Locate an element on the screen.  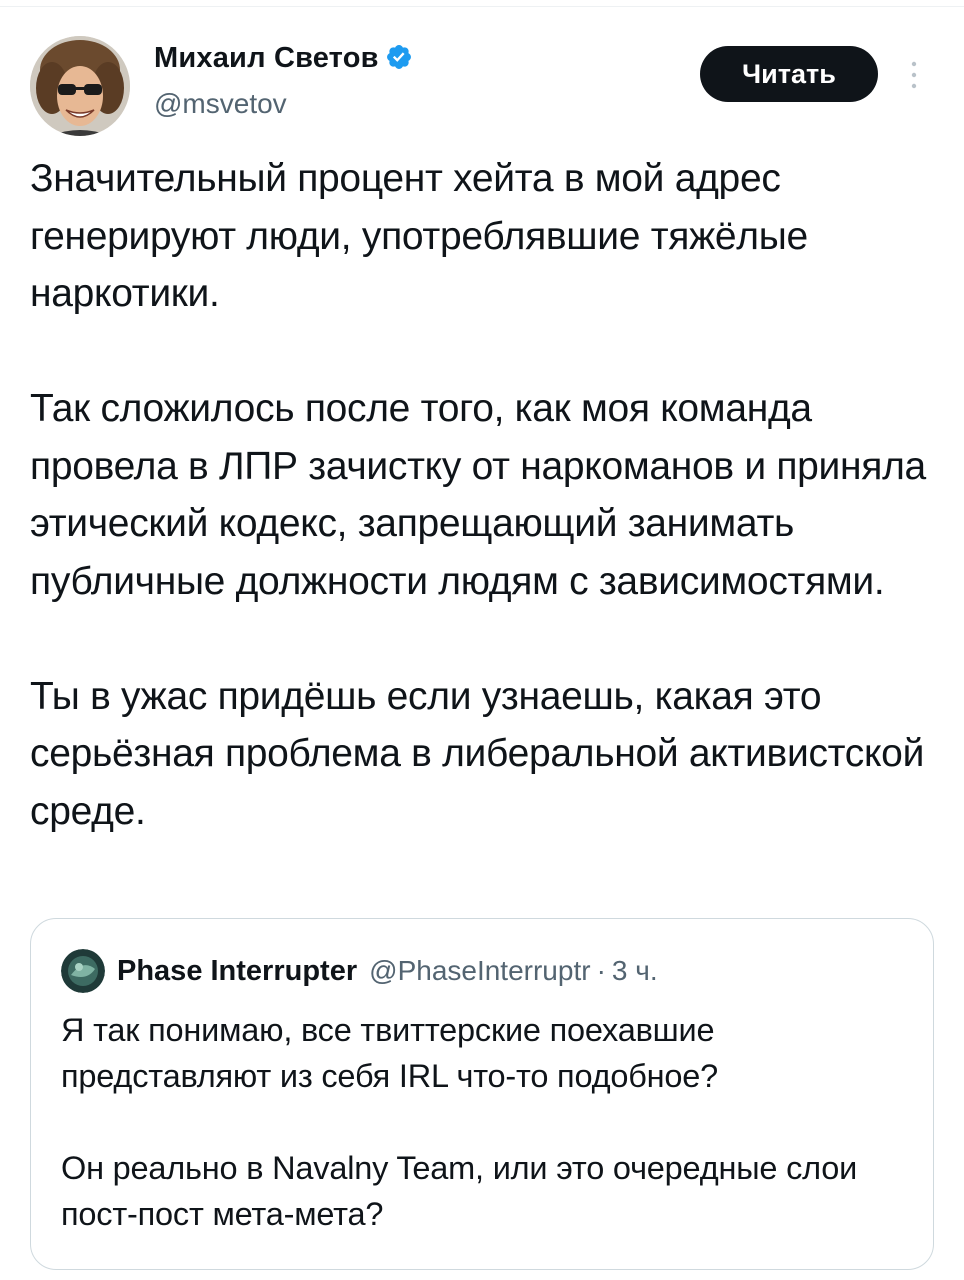
quoted-author-avatar is located at coordinates (83, 971).